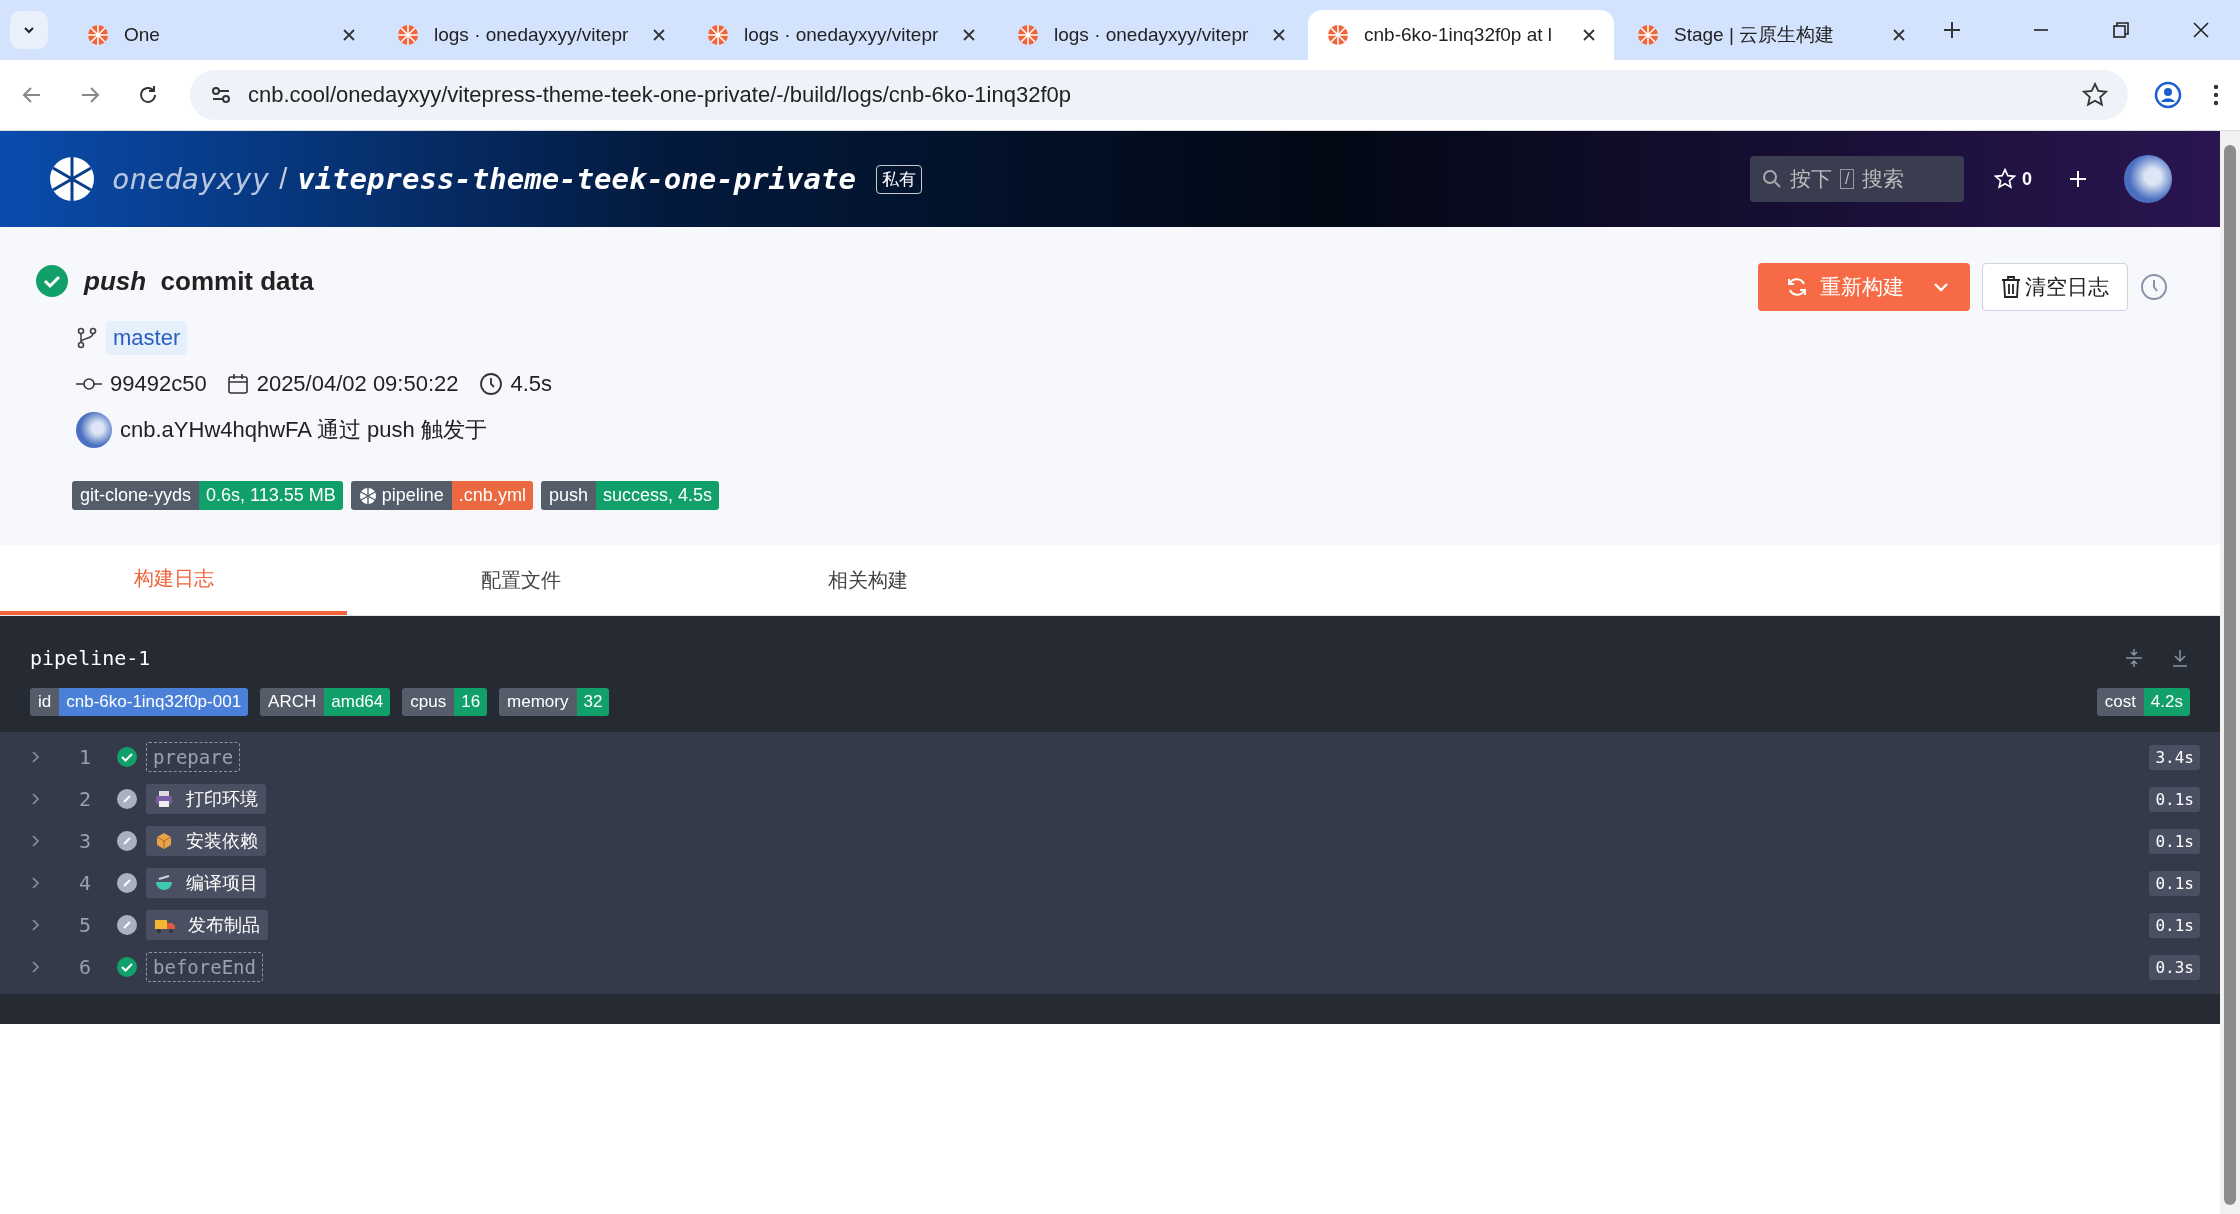 The height and width of the screenshot is (1214, 2240). What do you see at coordinates (206, 799) in the screenshot?
I see `step-name: 打印环境` at bounding box center [206, 799].